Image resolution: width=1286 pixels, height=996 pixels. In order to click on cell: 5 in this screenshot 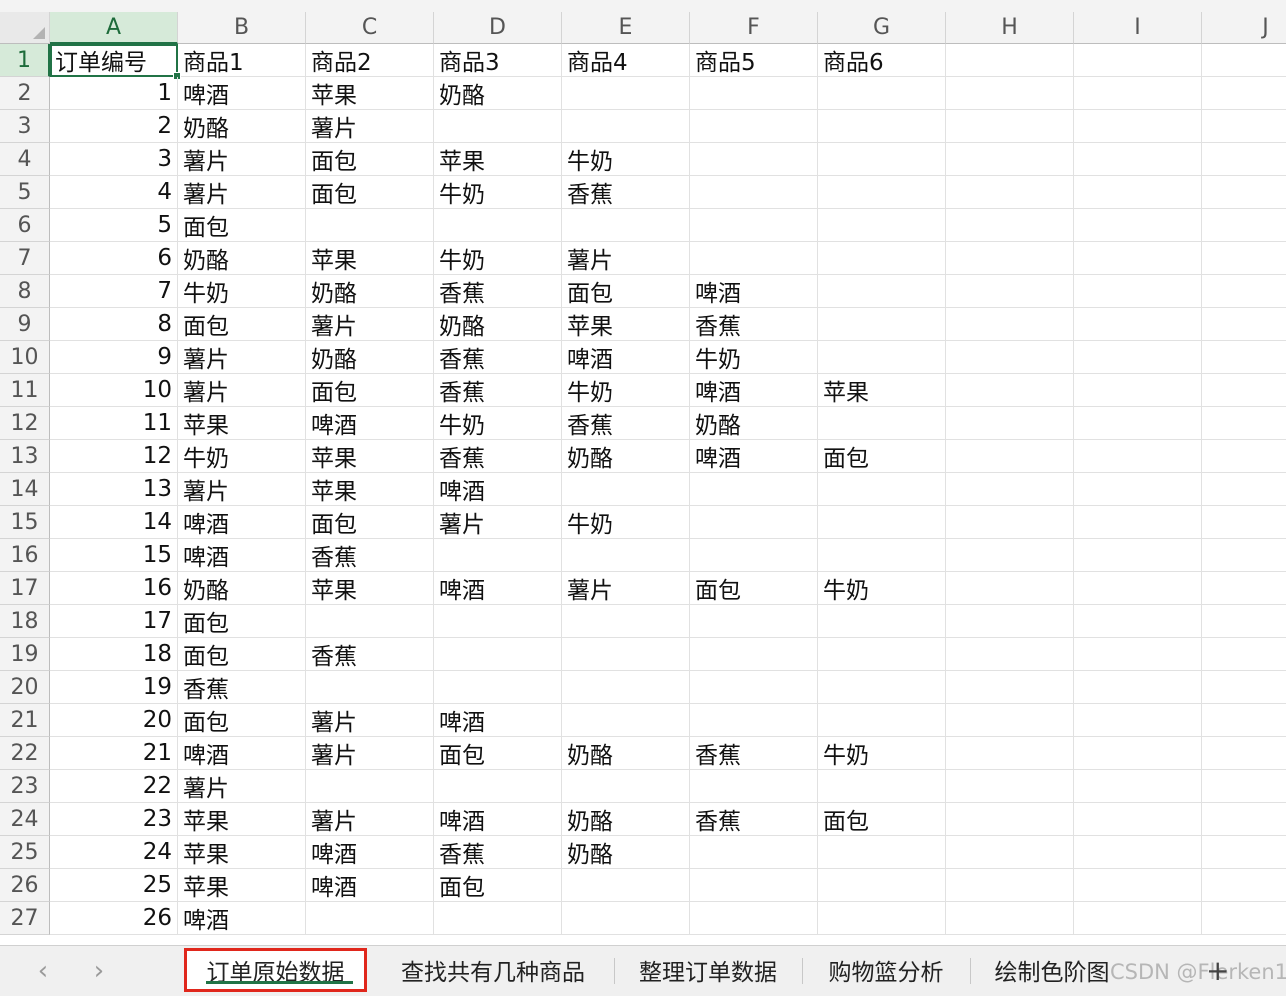, I will do `click(114, 225)`.